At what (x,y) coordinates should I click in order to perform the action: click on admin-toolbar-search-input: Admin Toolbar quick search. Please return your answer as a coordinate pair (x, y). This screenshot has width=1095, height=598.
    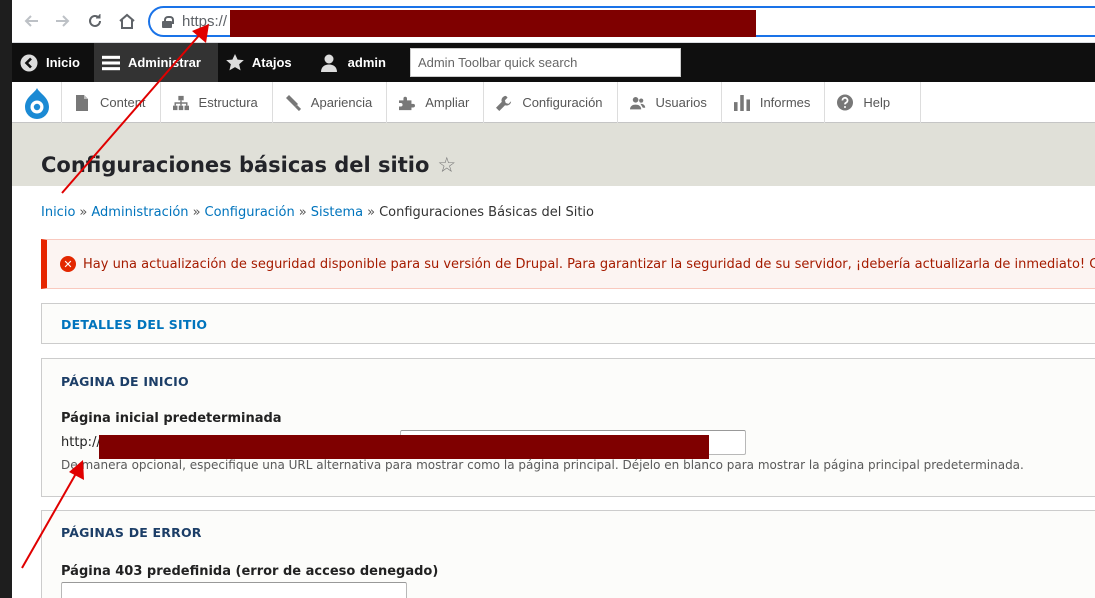
    Looking at the image, I should click on (545, 62).